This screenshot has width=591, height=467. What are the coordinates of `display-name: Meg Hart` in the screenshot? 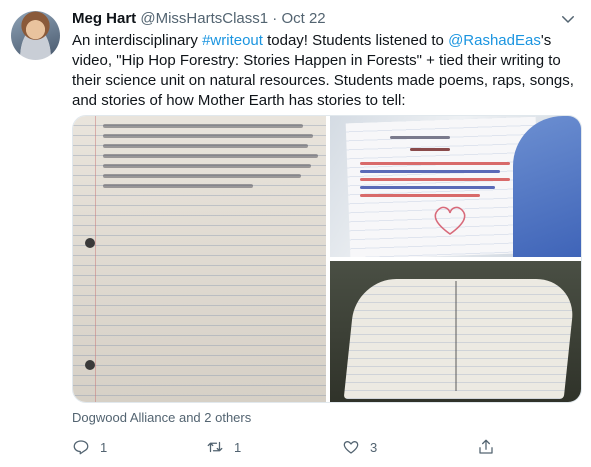 It's located at (104, 18).